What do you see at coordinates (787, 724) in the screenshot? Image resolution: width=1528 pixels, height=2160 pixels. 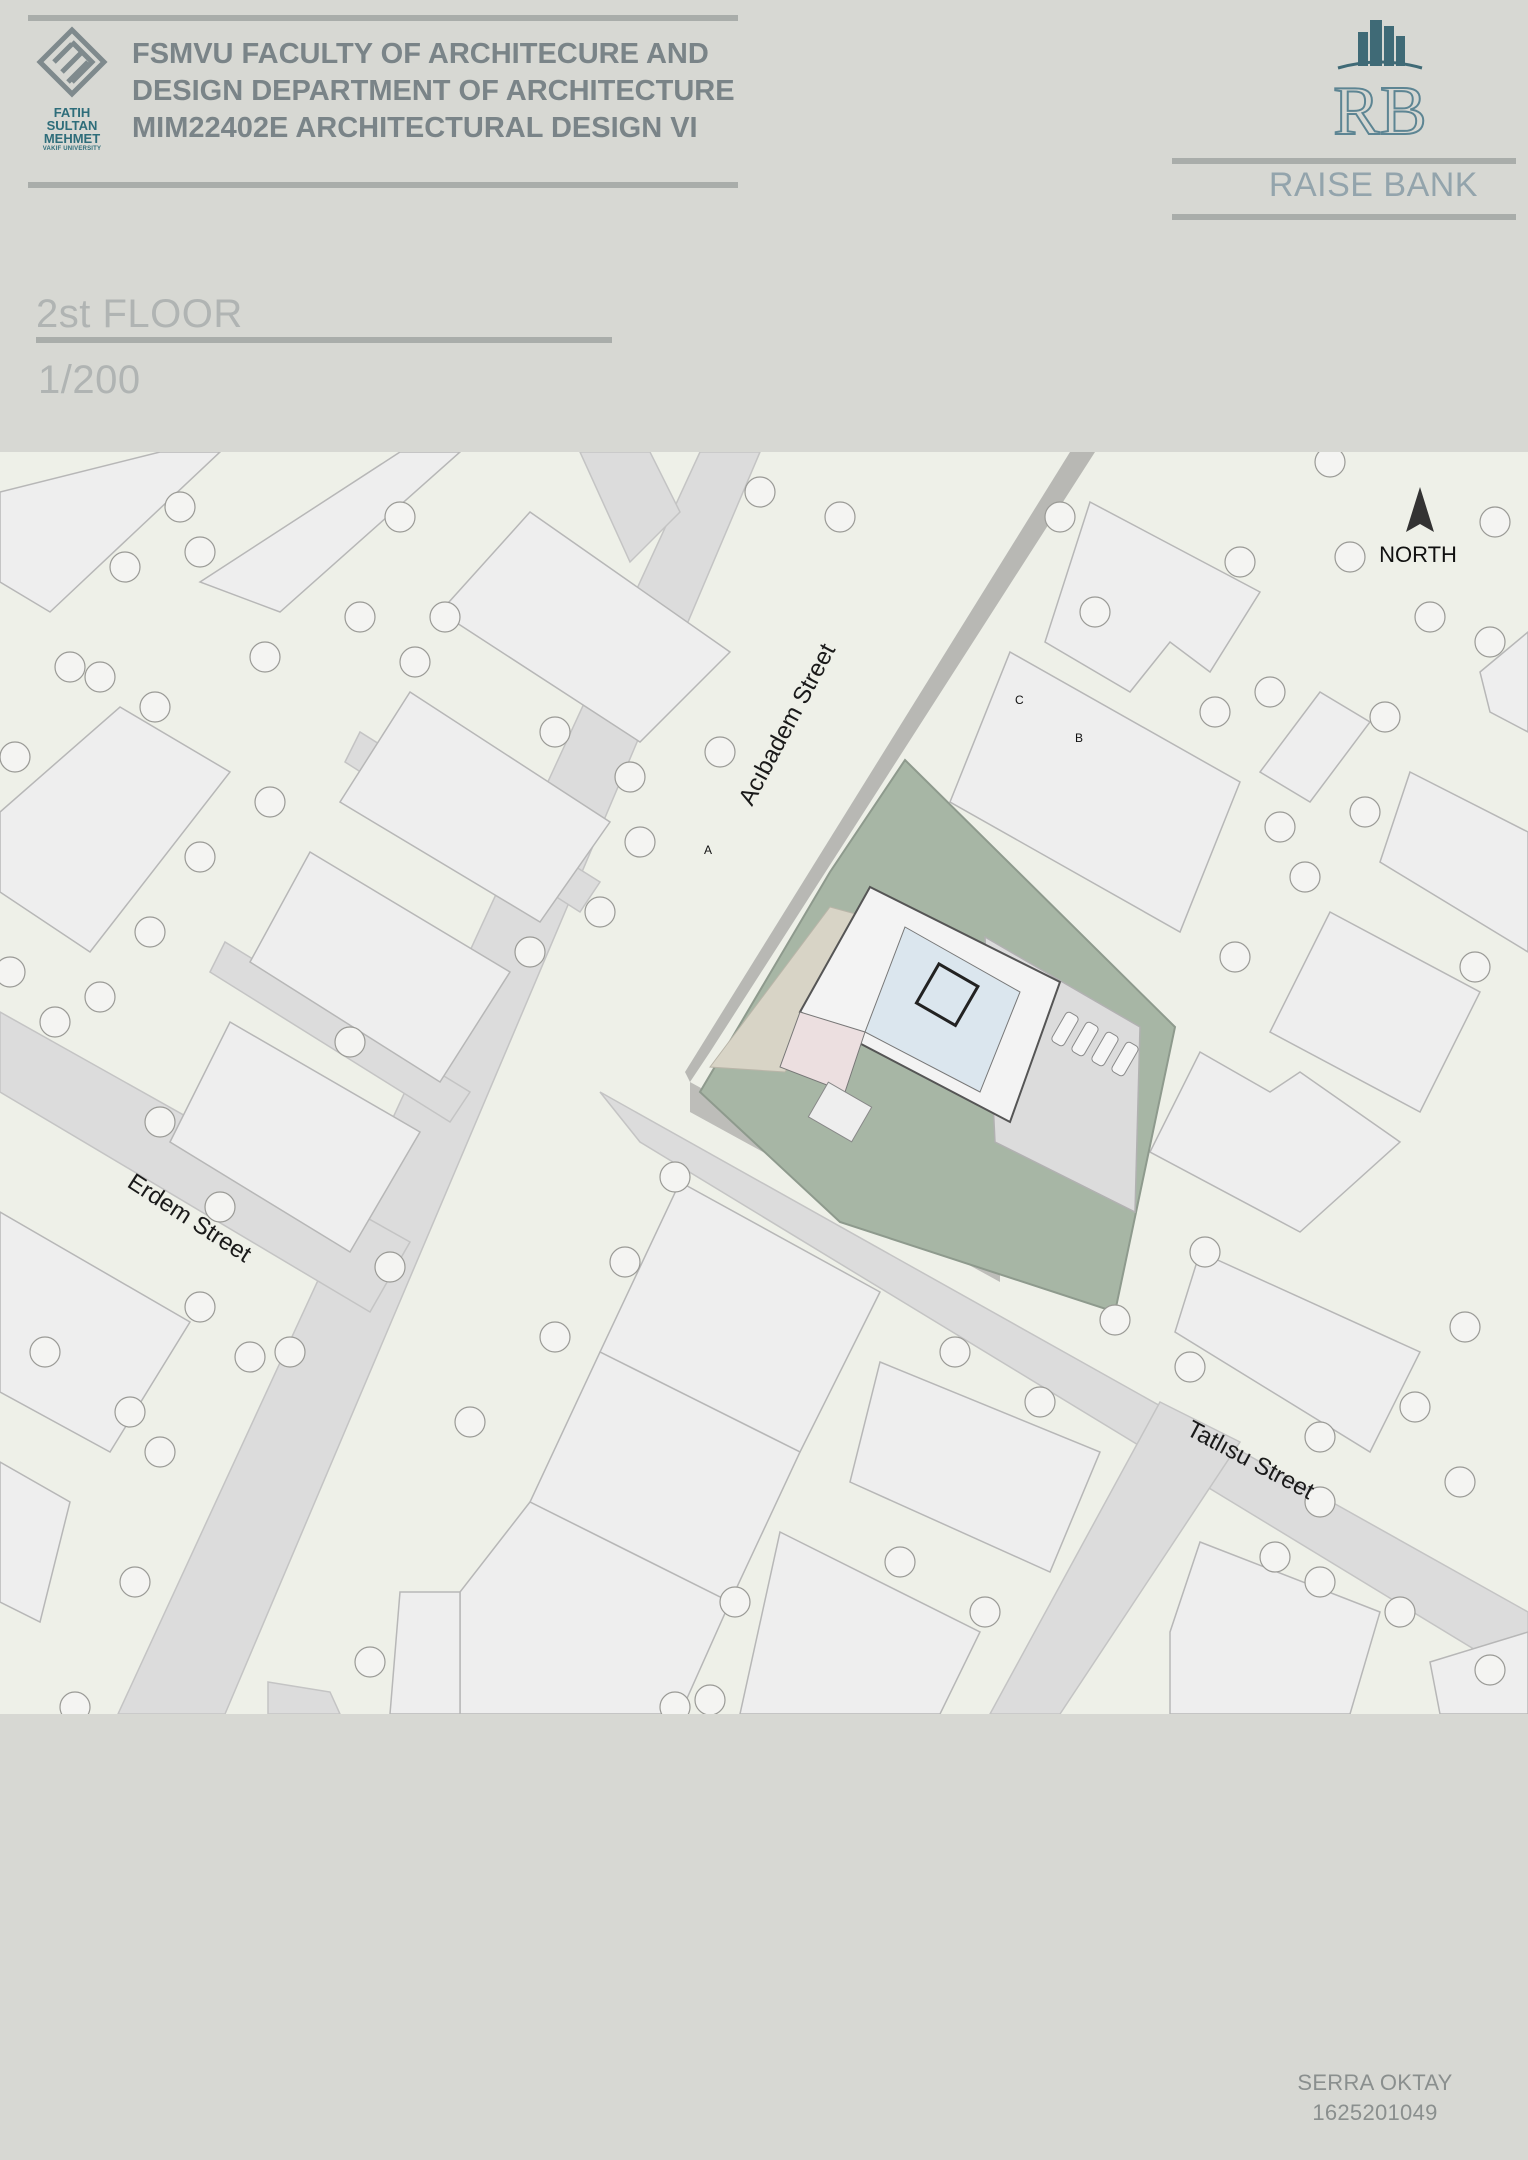 I see `street-label: Acıbadem Street` at bounding box center [787, 724].